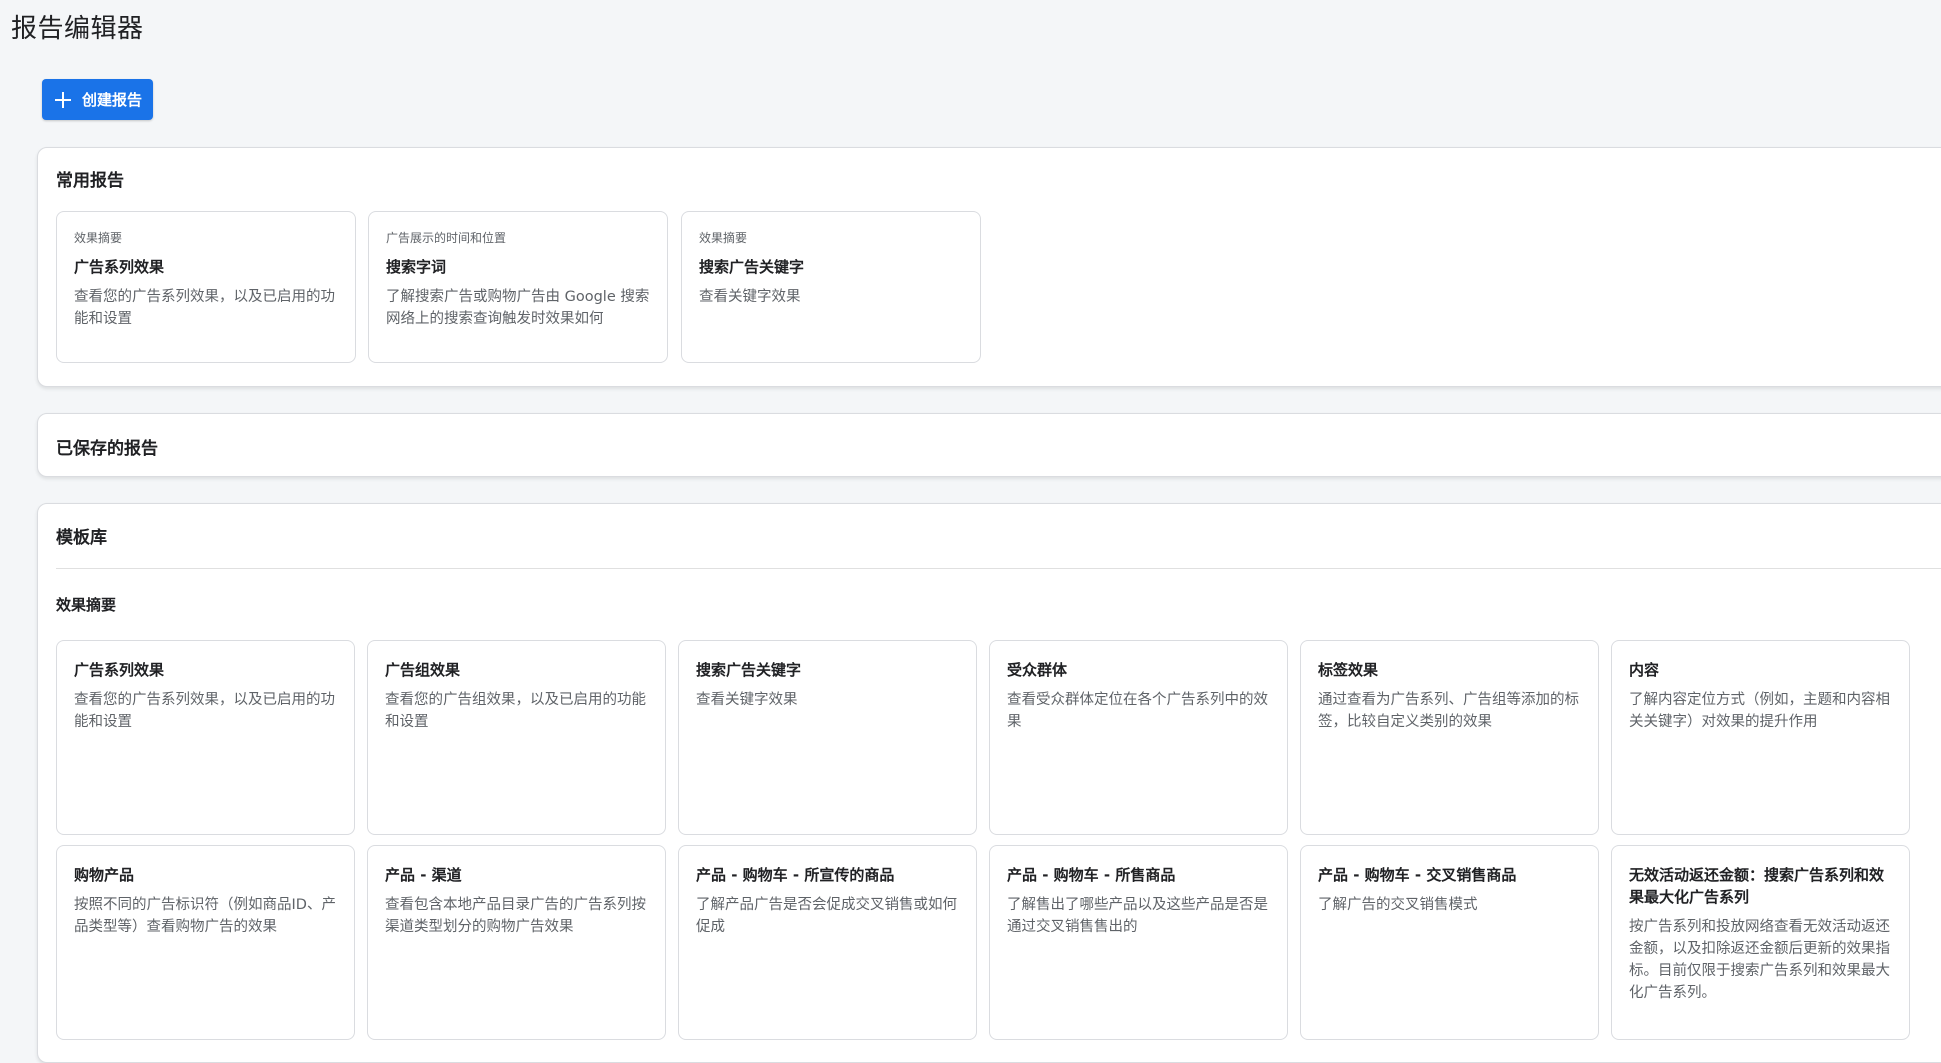 This screenshot has width=1941, height=1063. Describe the element at coordinates (423, 670) in the screenshot. I see `card-title: 广告组效果` at that location.